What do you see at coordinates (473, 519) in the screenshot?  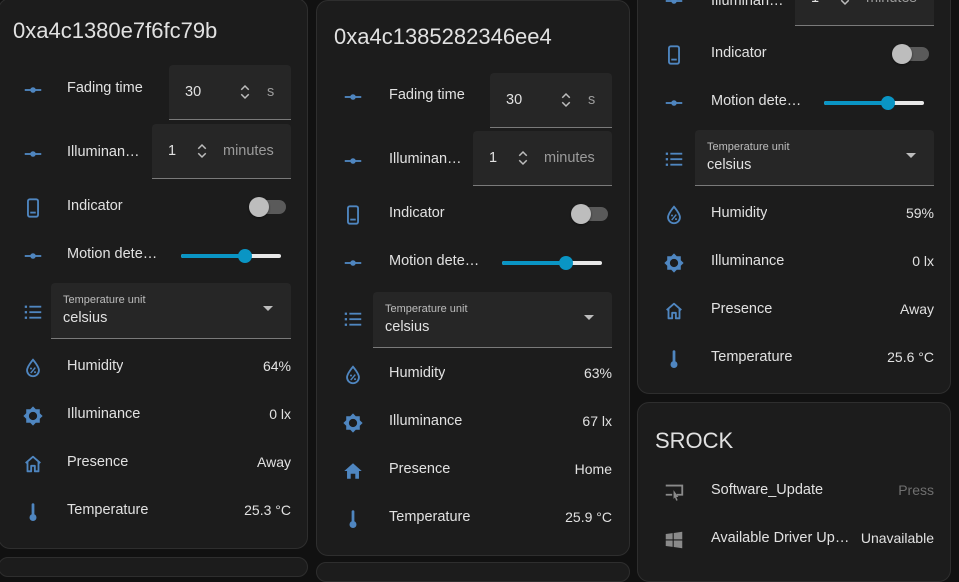 I see `temperature-row: Temperature 25.9 °C` at bounding box center [473, 519].